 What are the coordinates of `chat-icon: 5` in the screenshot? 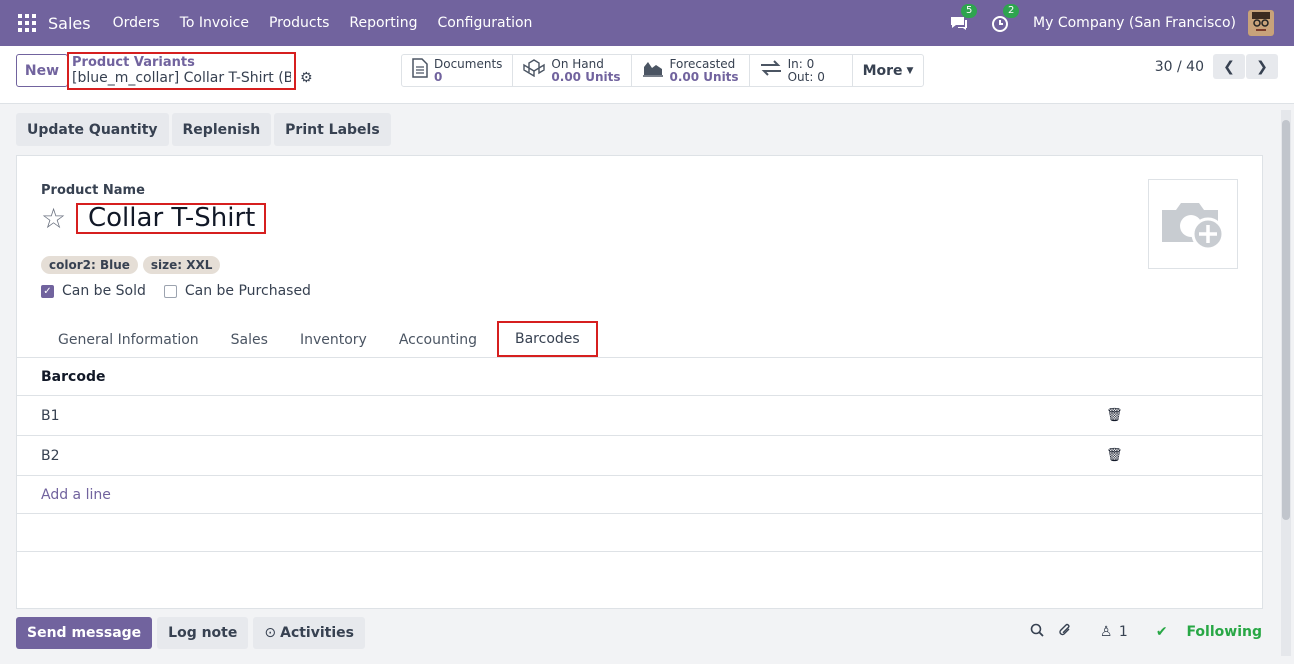 It's located at (963, 18).